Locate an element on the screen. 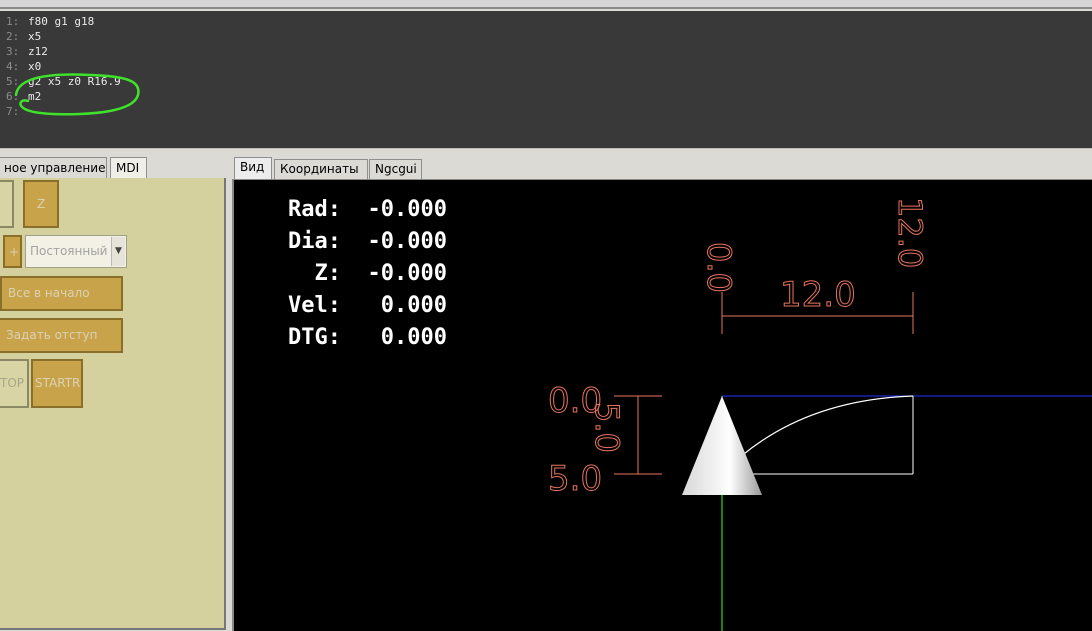 The height and width of the screenshot is (631, 1092). code-line: 7: is located at coordinates (546, 111).